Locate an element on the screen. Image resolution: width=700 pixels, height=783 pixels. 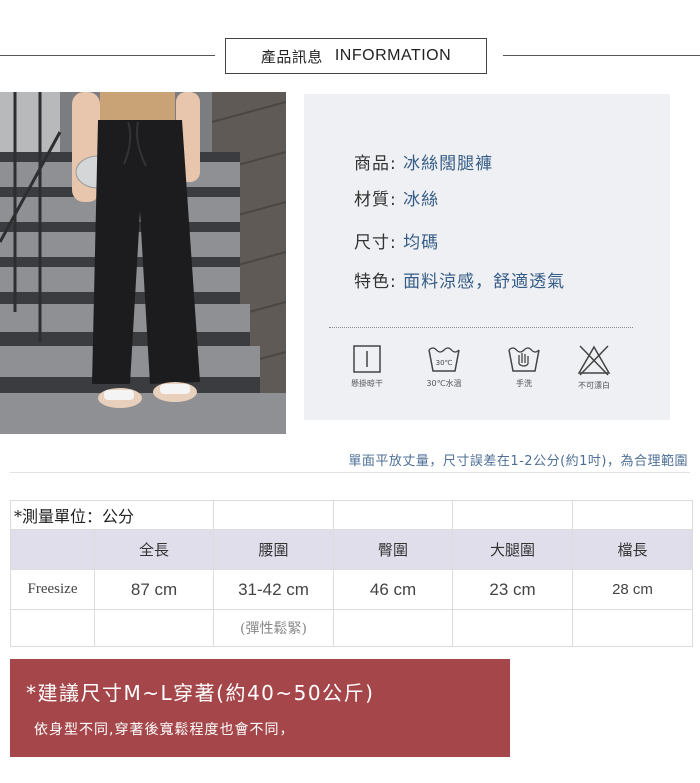
recommendation-subtext: 依身型不同,穿著後寬鬆程度也會不同， is located at coordinates (164, 730).